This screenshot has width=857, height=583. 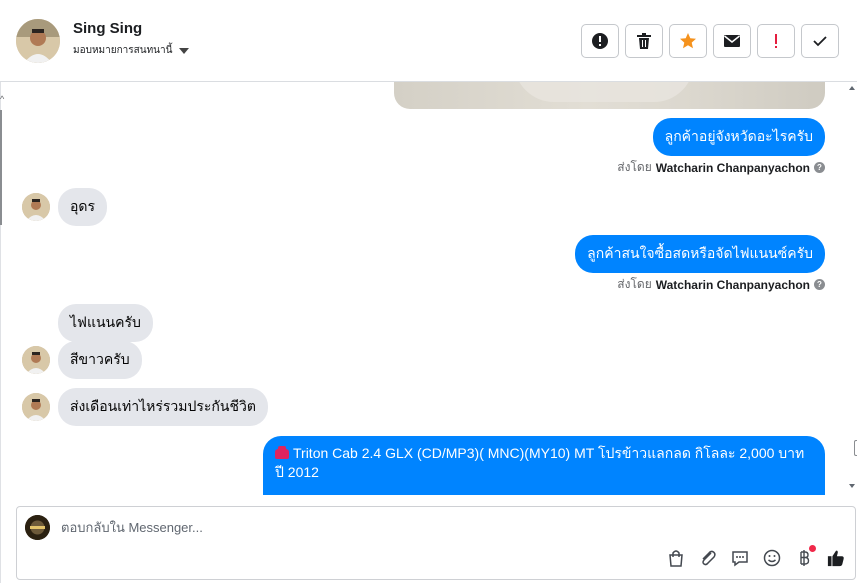 I want to click on notification-dot, so click(x=812, y=548).